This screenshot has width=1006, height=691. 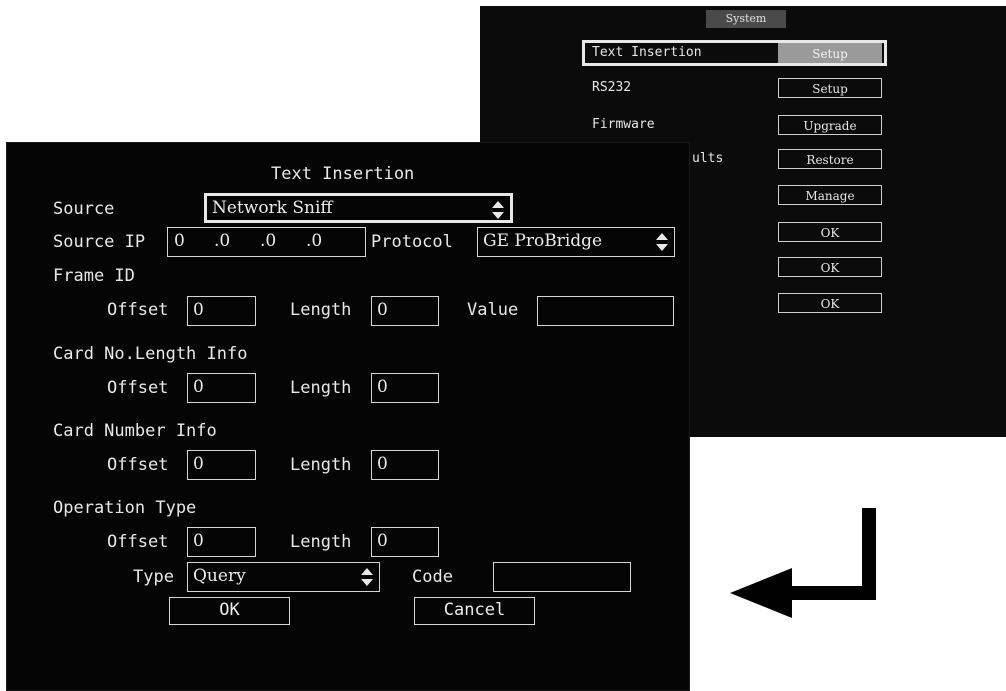 I want to click on ip-octet-3: .0, so click(x=268, y=241).